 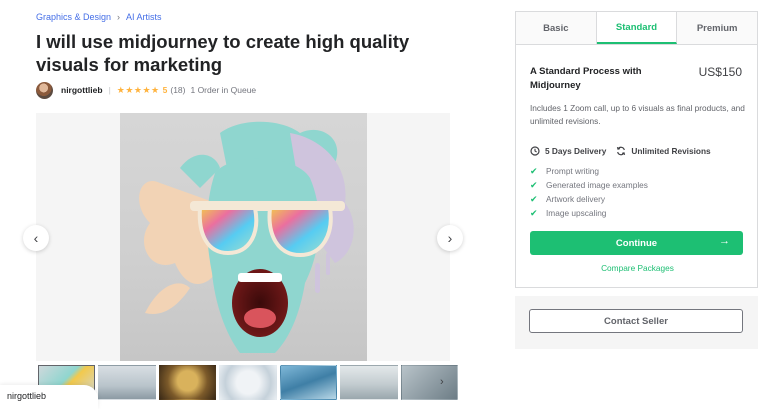 What do you see at coordinates (724, 241) in the screenshot?
I see `arrow-right-icon: →` at bounding box center [724, 241].